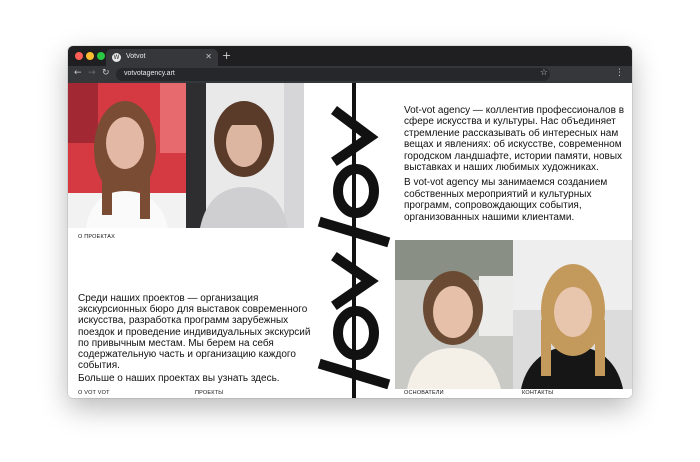  I want to click on browser-tab: W Votvot ✕, so click(162, 57).